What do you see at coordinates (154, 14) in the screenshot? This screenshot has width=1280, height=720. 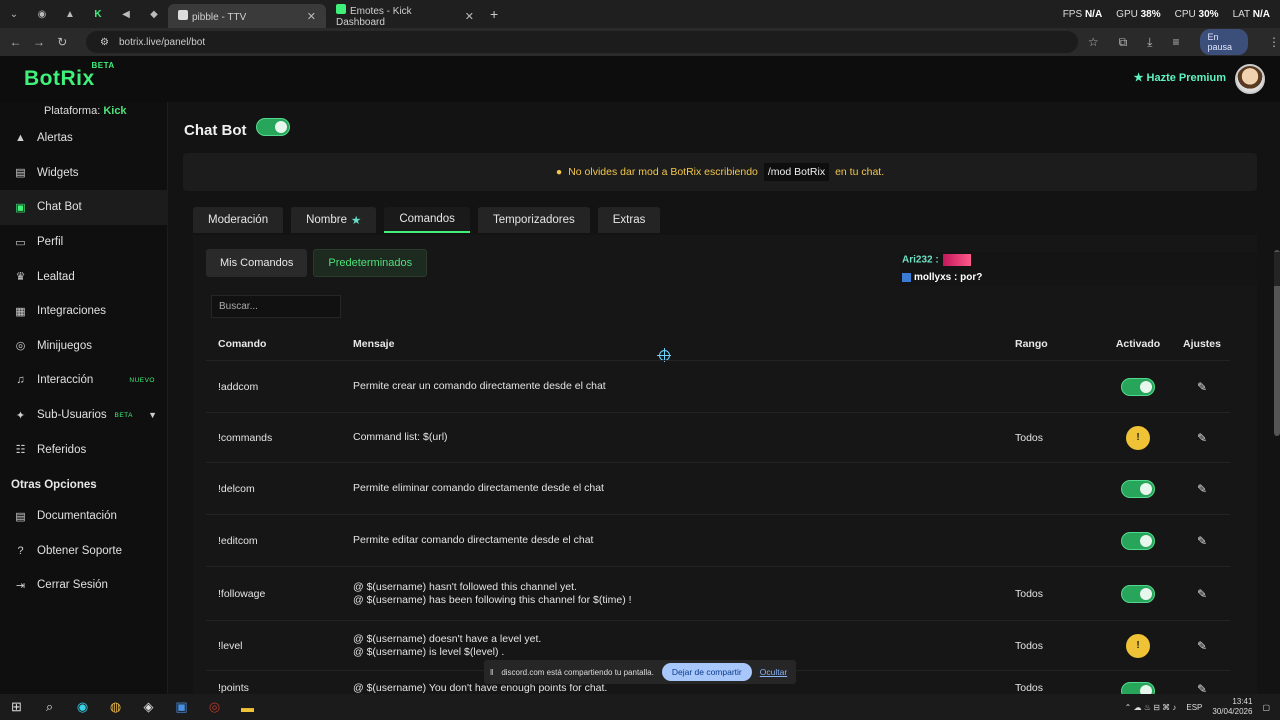 I see `pinned-tab-icon: ◆` at bounding box center [154, 14].